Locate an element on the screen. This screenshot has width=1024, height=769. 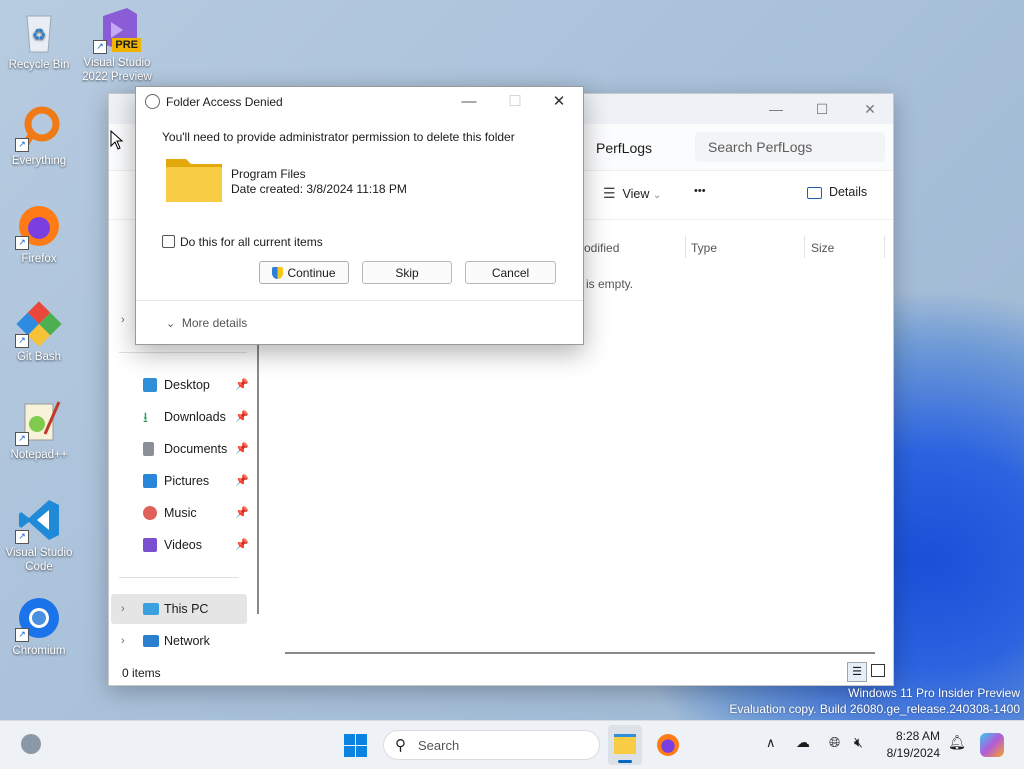
desktop-icon-vscode: ↗ Visual Studio Code is located at coordinates (39, 535).